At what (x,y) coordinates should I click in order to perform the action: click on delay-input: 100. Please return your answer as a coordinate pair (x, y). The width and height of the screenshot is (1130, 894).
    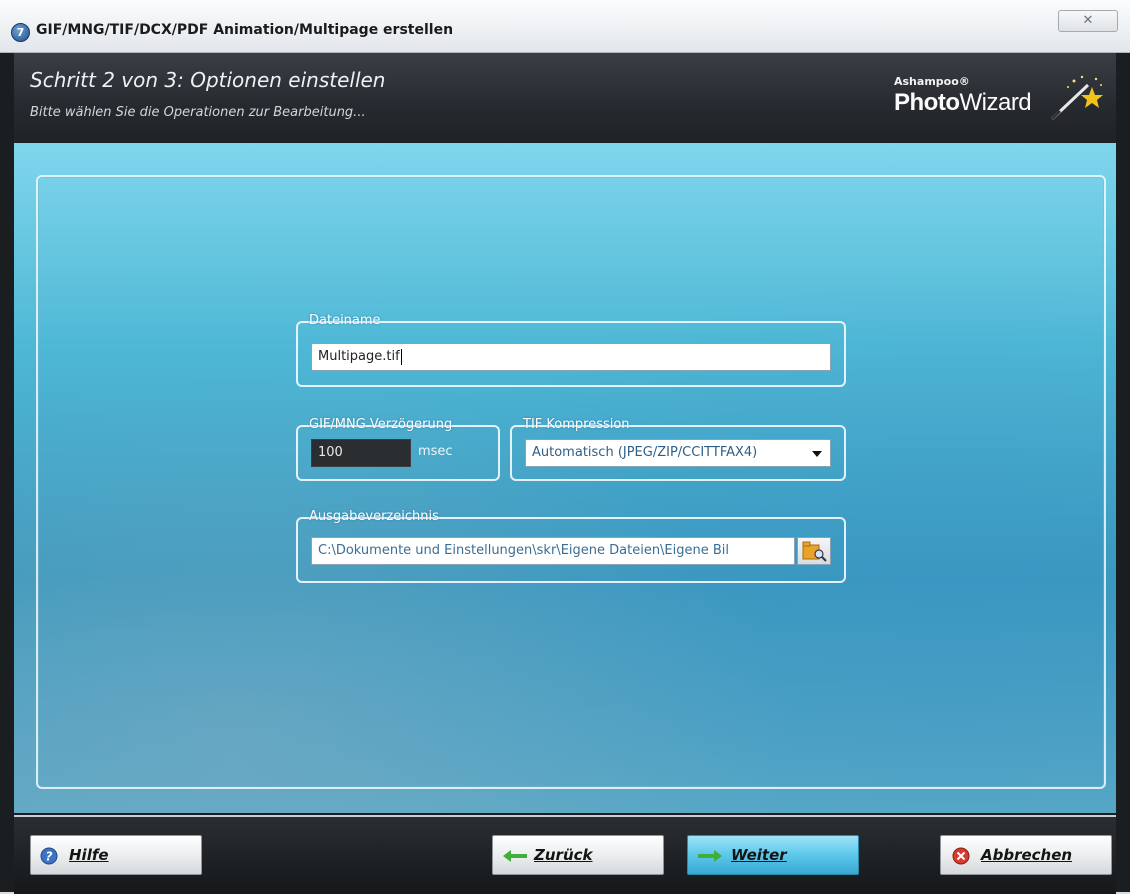
    Looking at the image, I should click on (361, 453).